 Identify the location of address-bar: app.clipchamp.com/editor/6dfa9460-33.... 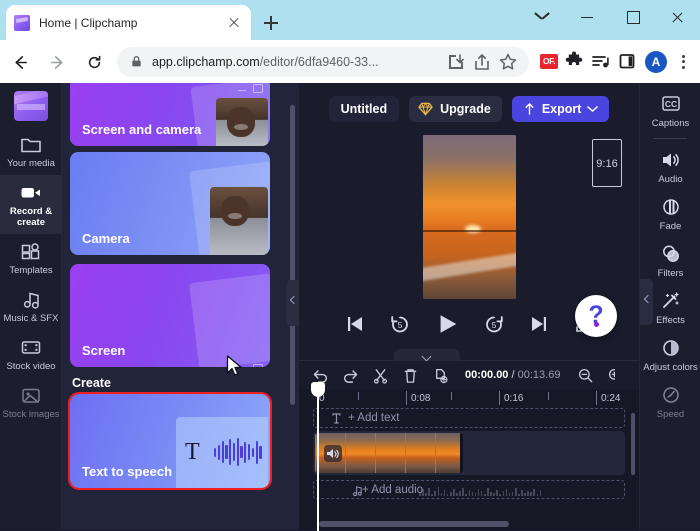
(323, 61).